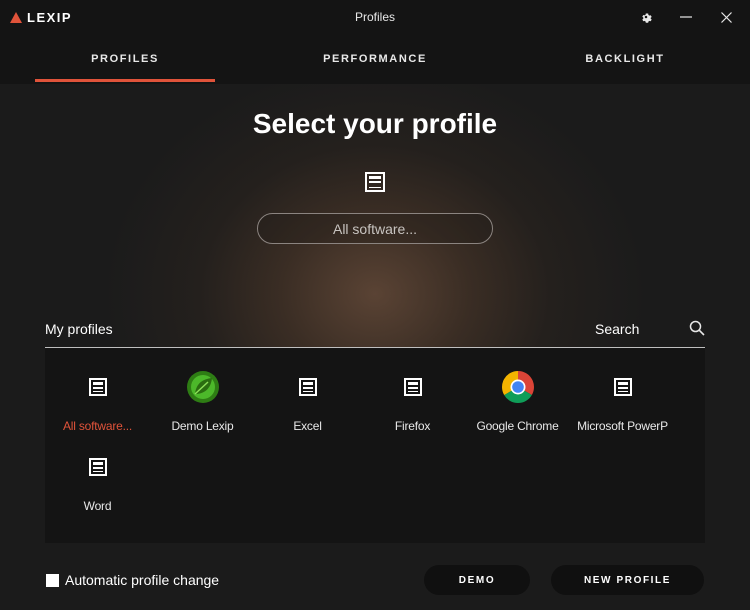 The width and height of the screenshot is (750, 610). Describe the element at coordinates (625, 59) in the screenshot. I see `tab-backlight: BACKLIGHT` at that location.